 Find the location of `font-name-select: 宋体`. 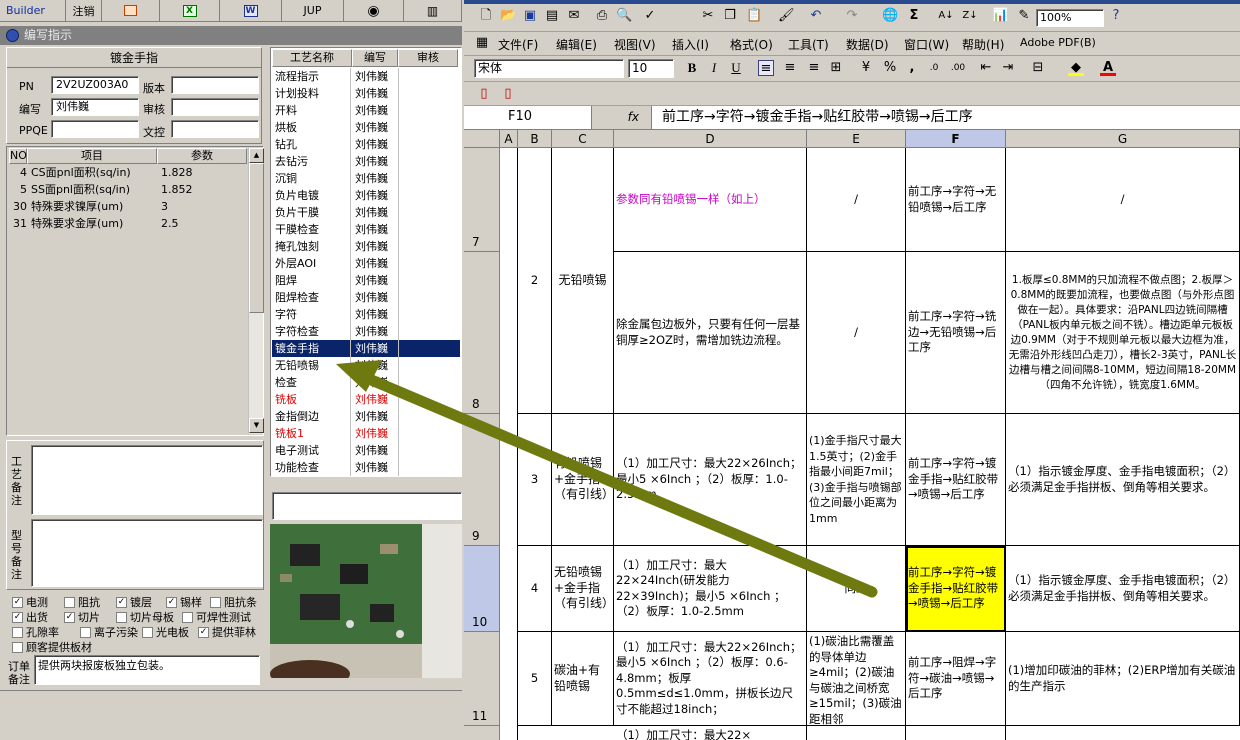

font-name-select: 宋体 is located at coordinates (549, 68).